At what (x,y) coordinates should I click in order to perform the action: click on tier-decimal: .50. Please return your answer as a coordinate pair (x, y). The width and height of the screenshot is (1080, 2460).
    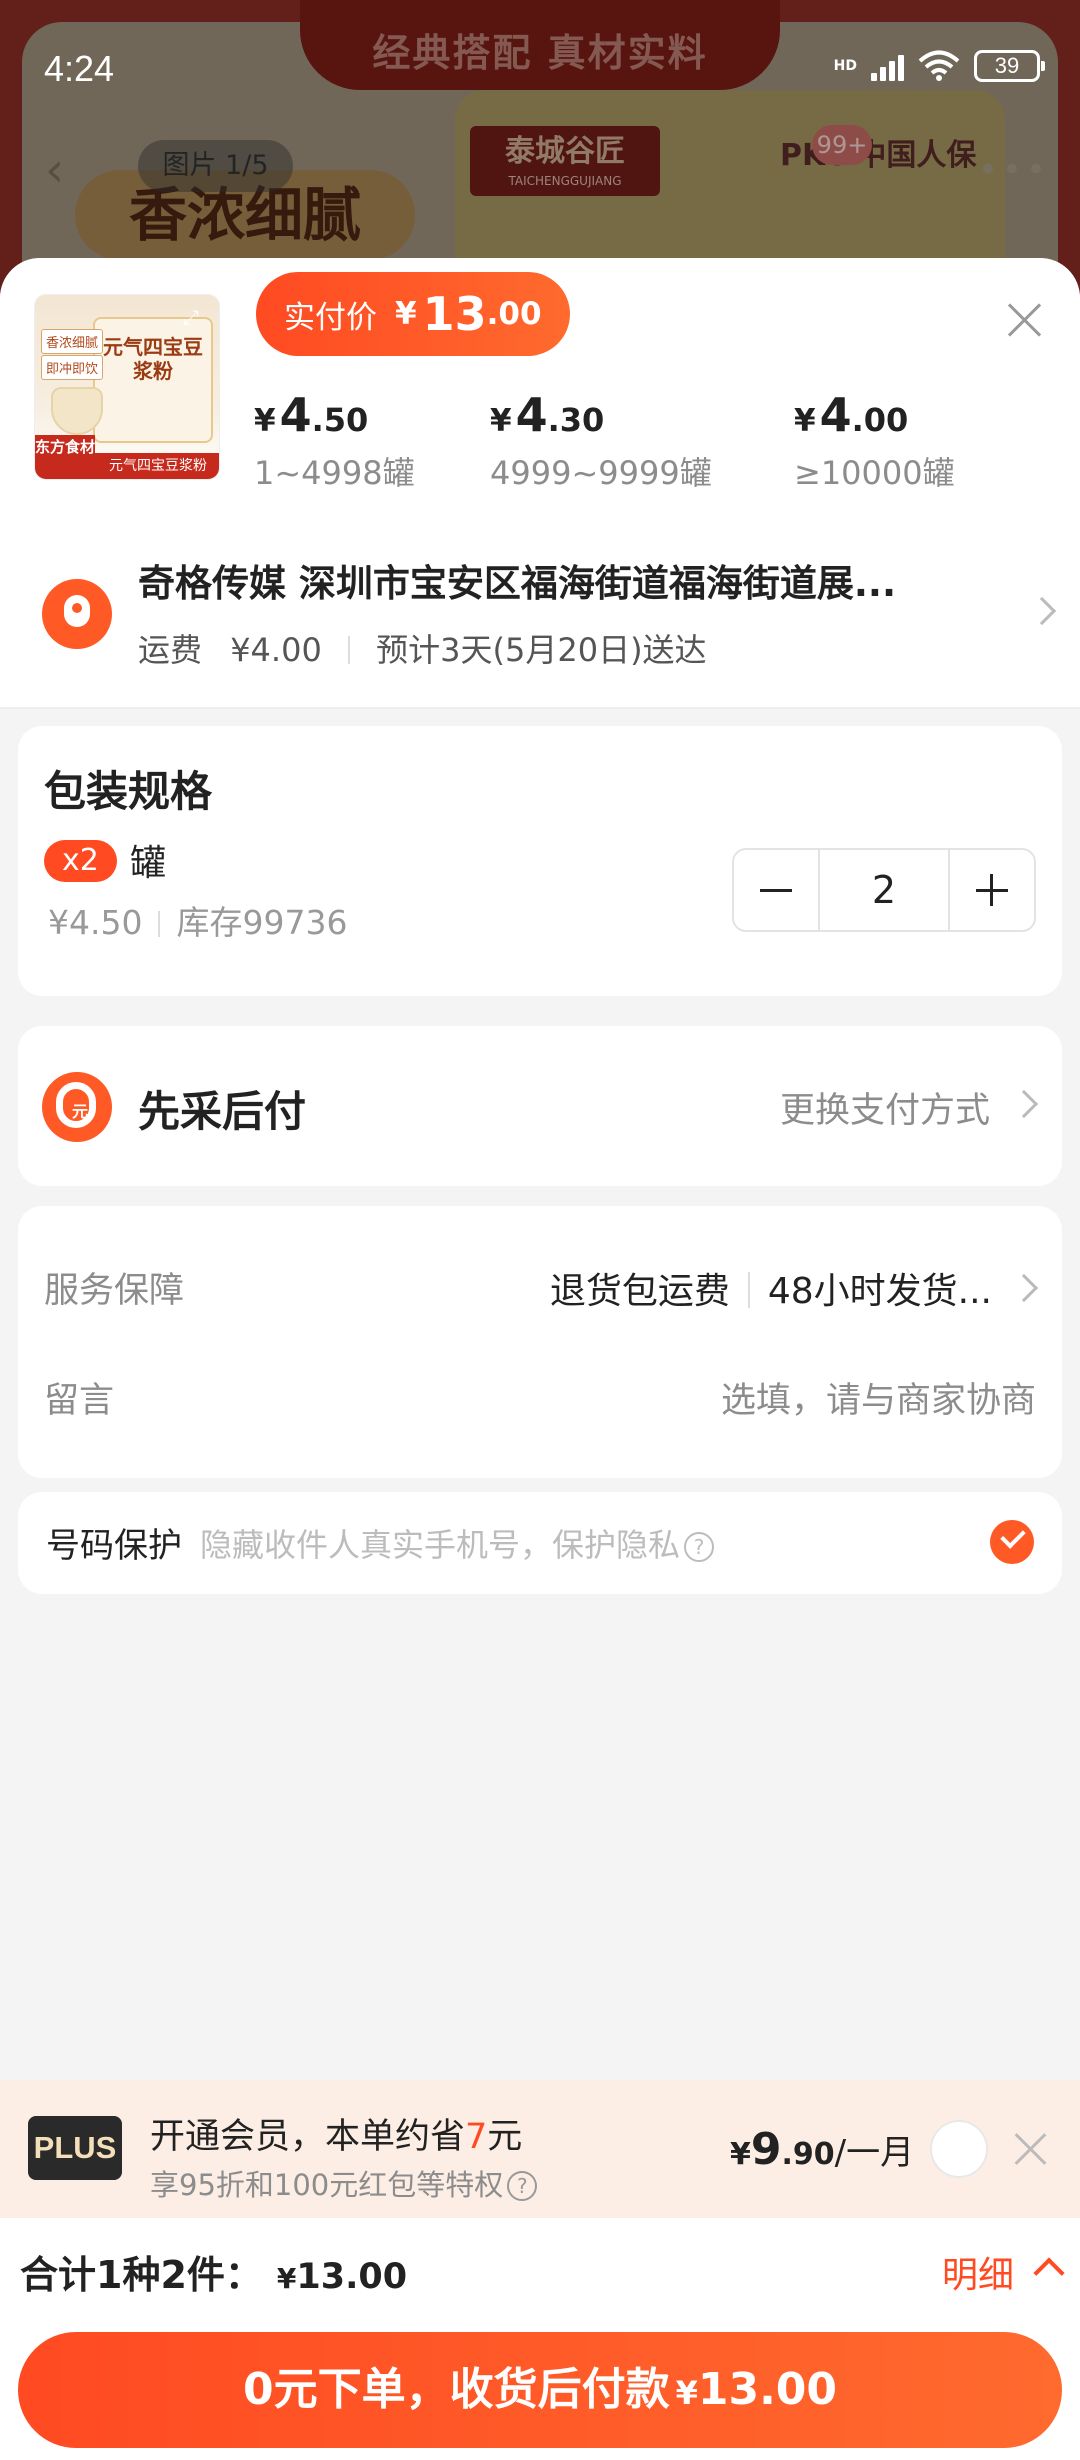
    Looking at the image, I should click on (340, 420).